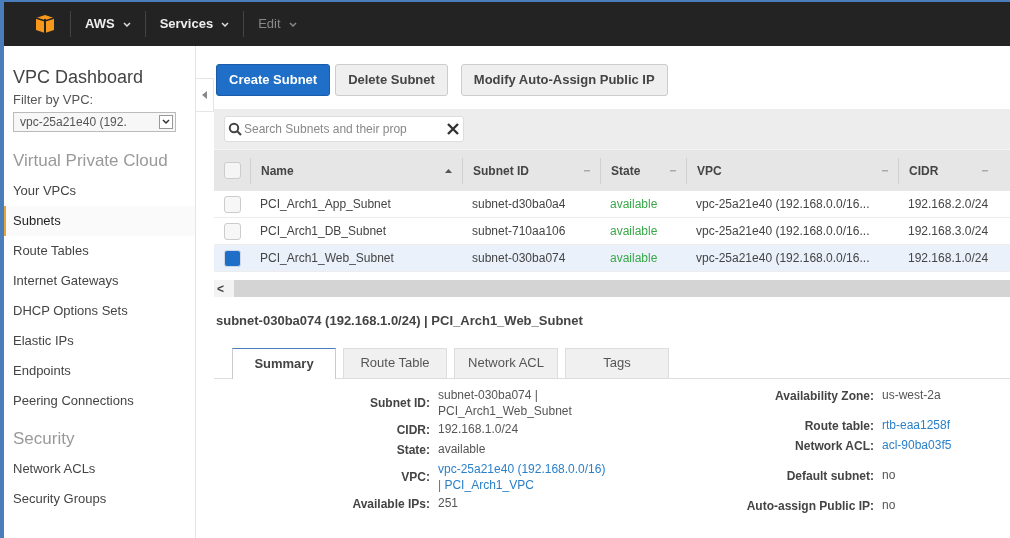 The image size is (1010, 538). What do you see at coordinates (79, 77) in the screenshot?
I see `sidebar-title: VPC Dashboard` at bounding box center [79, 77].